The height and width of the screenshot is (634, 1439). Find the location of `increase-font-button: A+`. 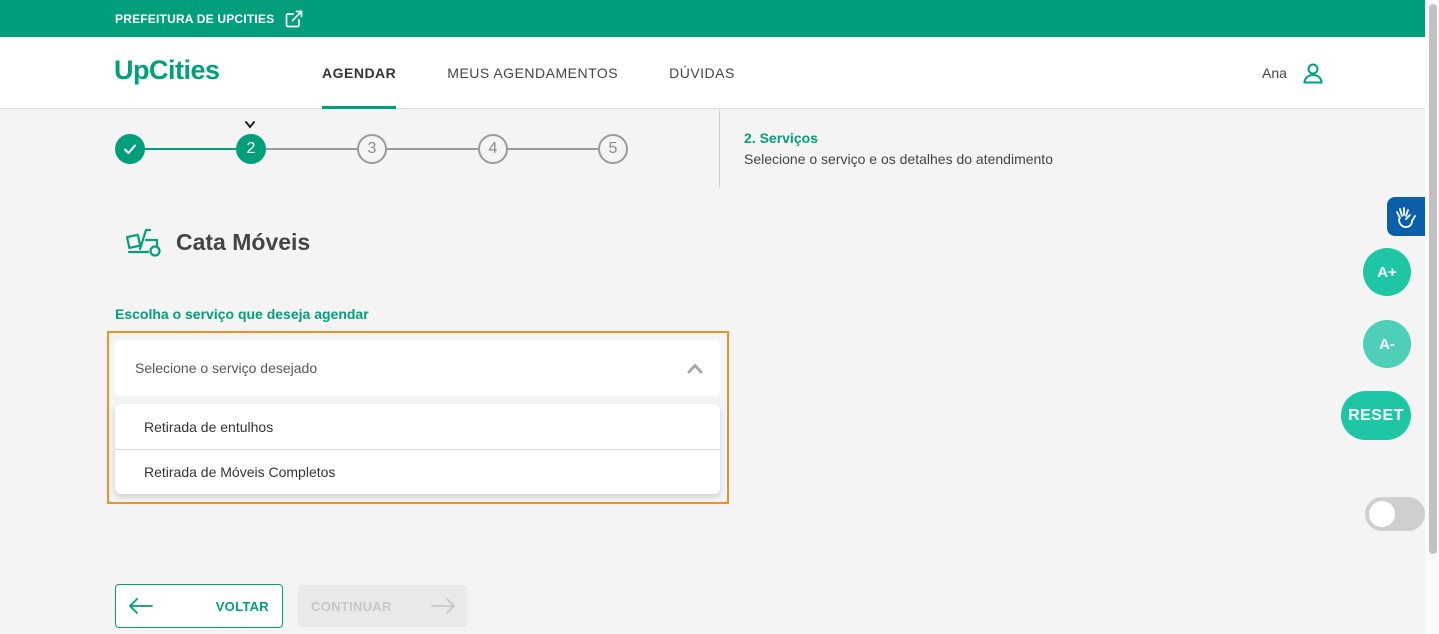

increase-font-button: A+ is located at coordinates (1387, 272).